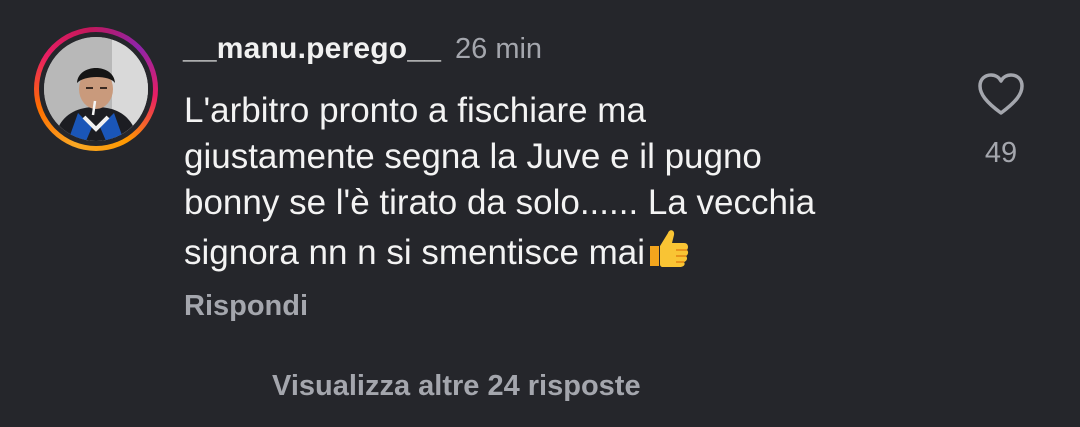 The image size is (1080, 427). Describe the element at coordinates (473, 156) in the screenshot. I see `comment-text-line: giustamente segna la Juve e il pugno` at that location.